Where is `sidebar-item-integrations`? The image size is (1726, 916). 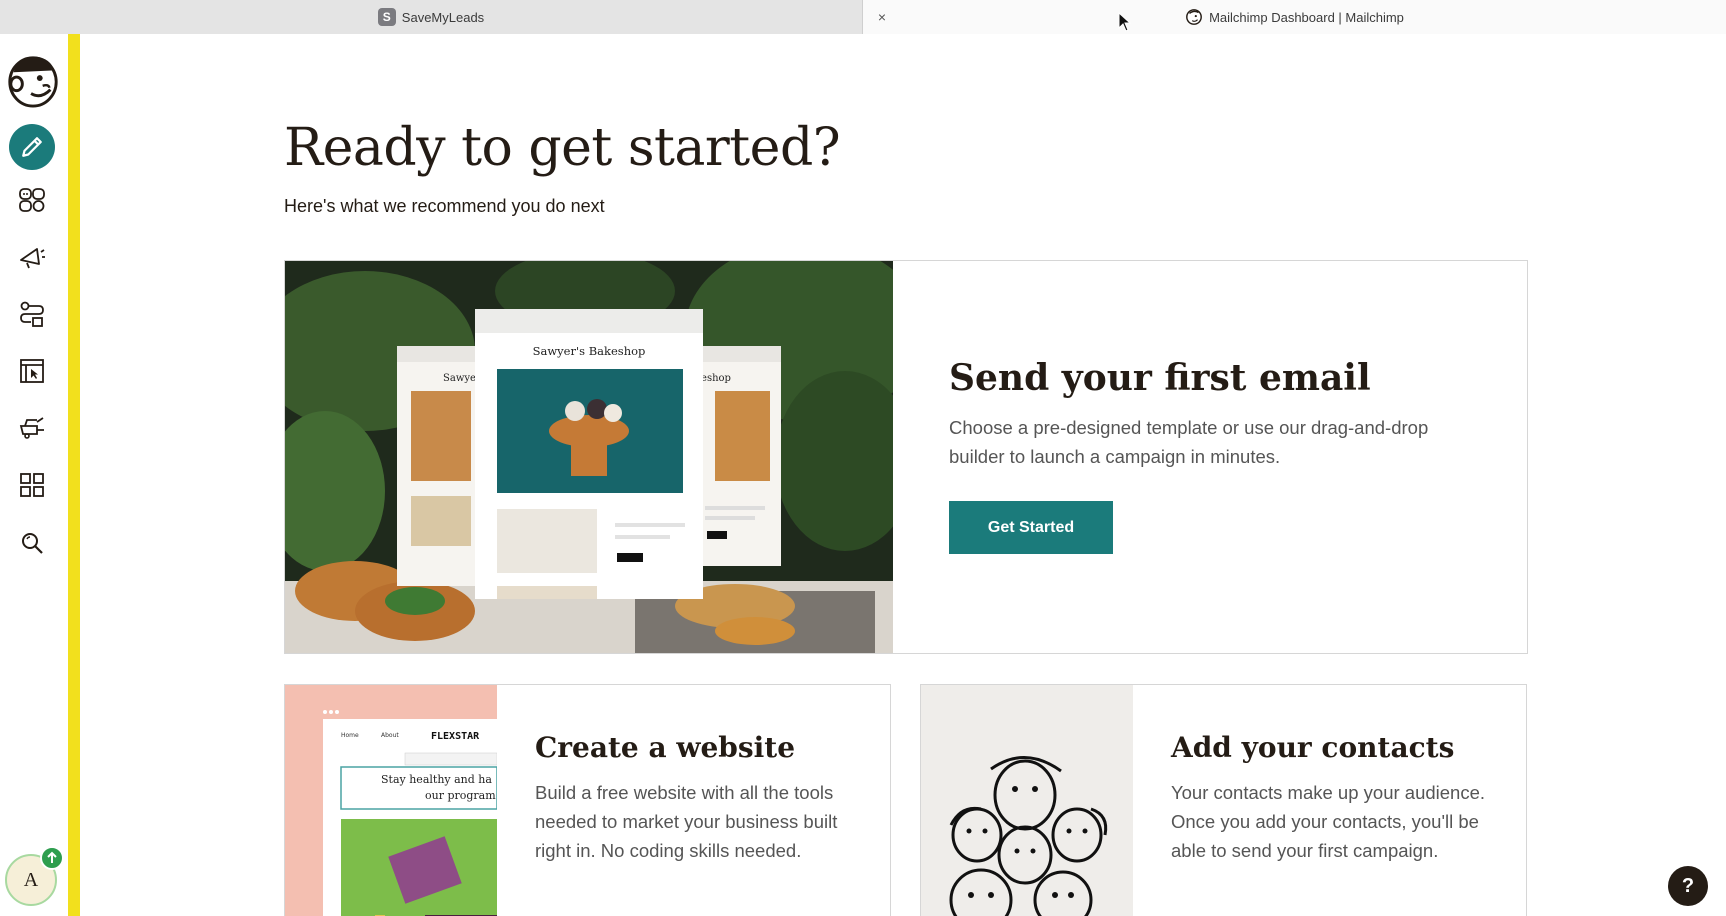
sidebar-item-integrations is located at coordinates (32, 427).